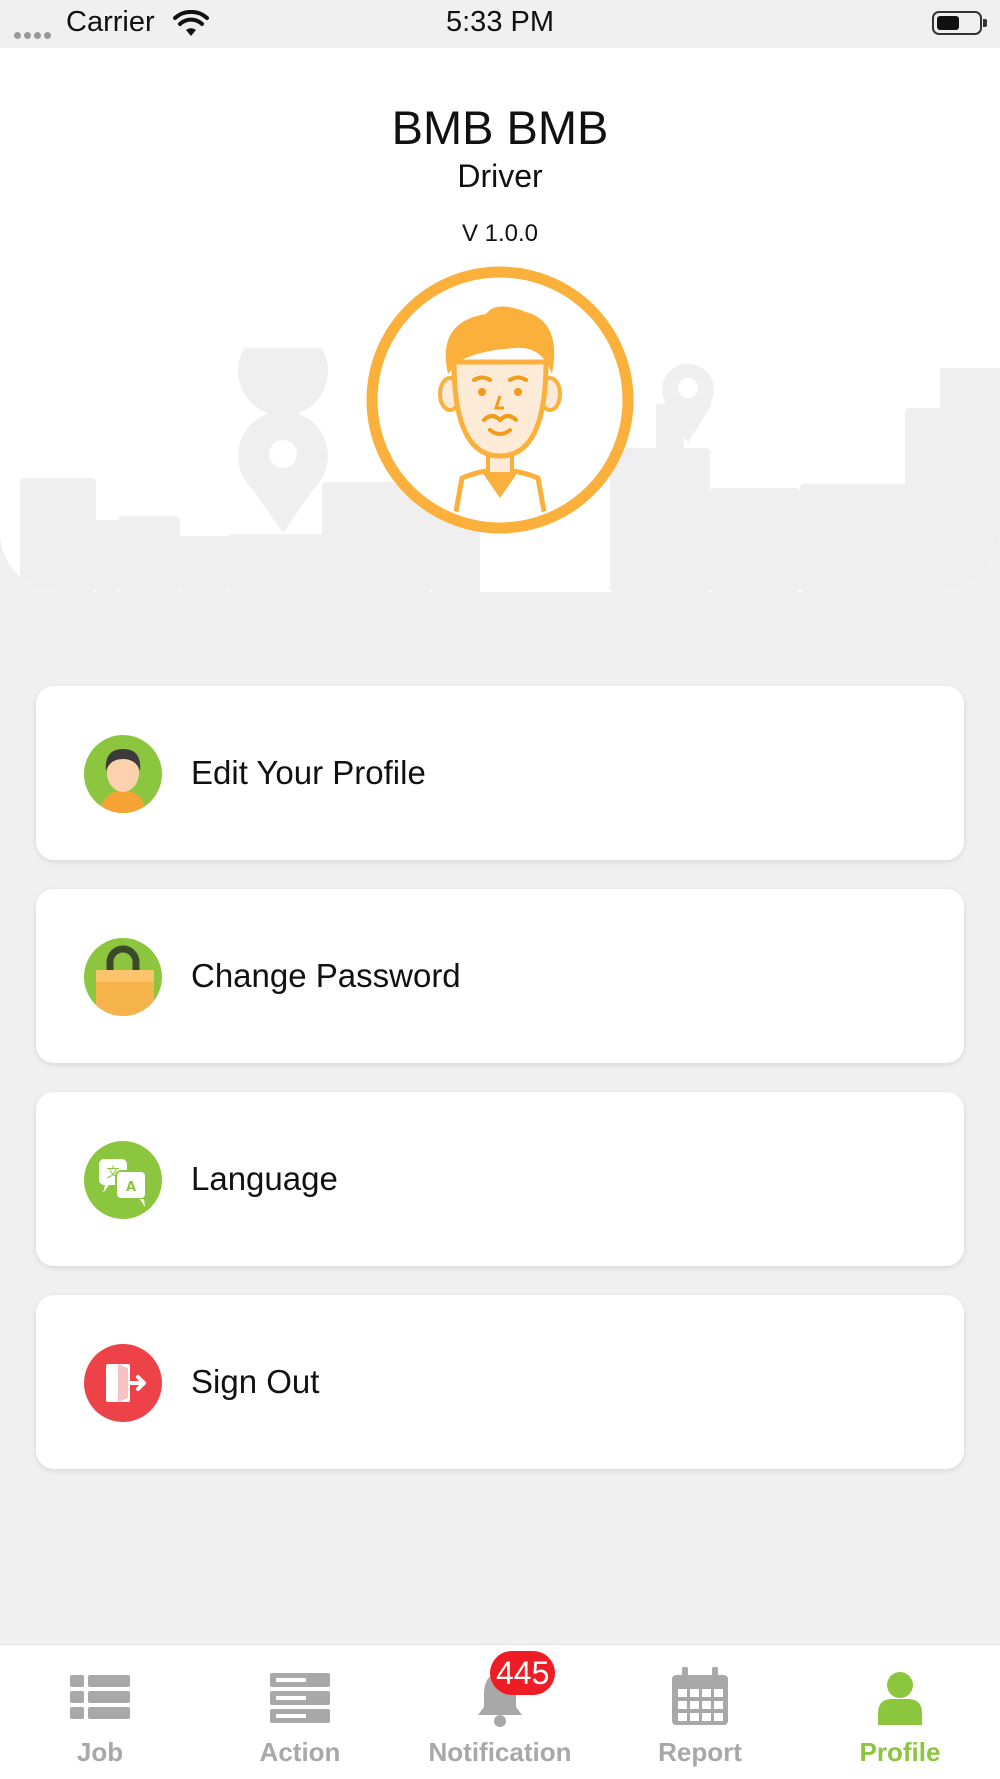 The width and height of the screenshot is (1000, 1779). What do you see at coordinates (500, 1752) in the screenshot?
I see `tab-label: Notification` at bounding box center [500, 1752].